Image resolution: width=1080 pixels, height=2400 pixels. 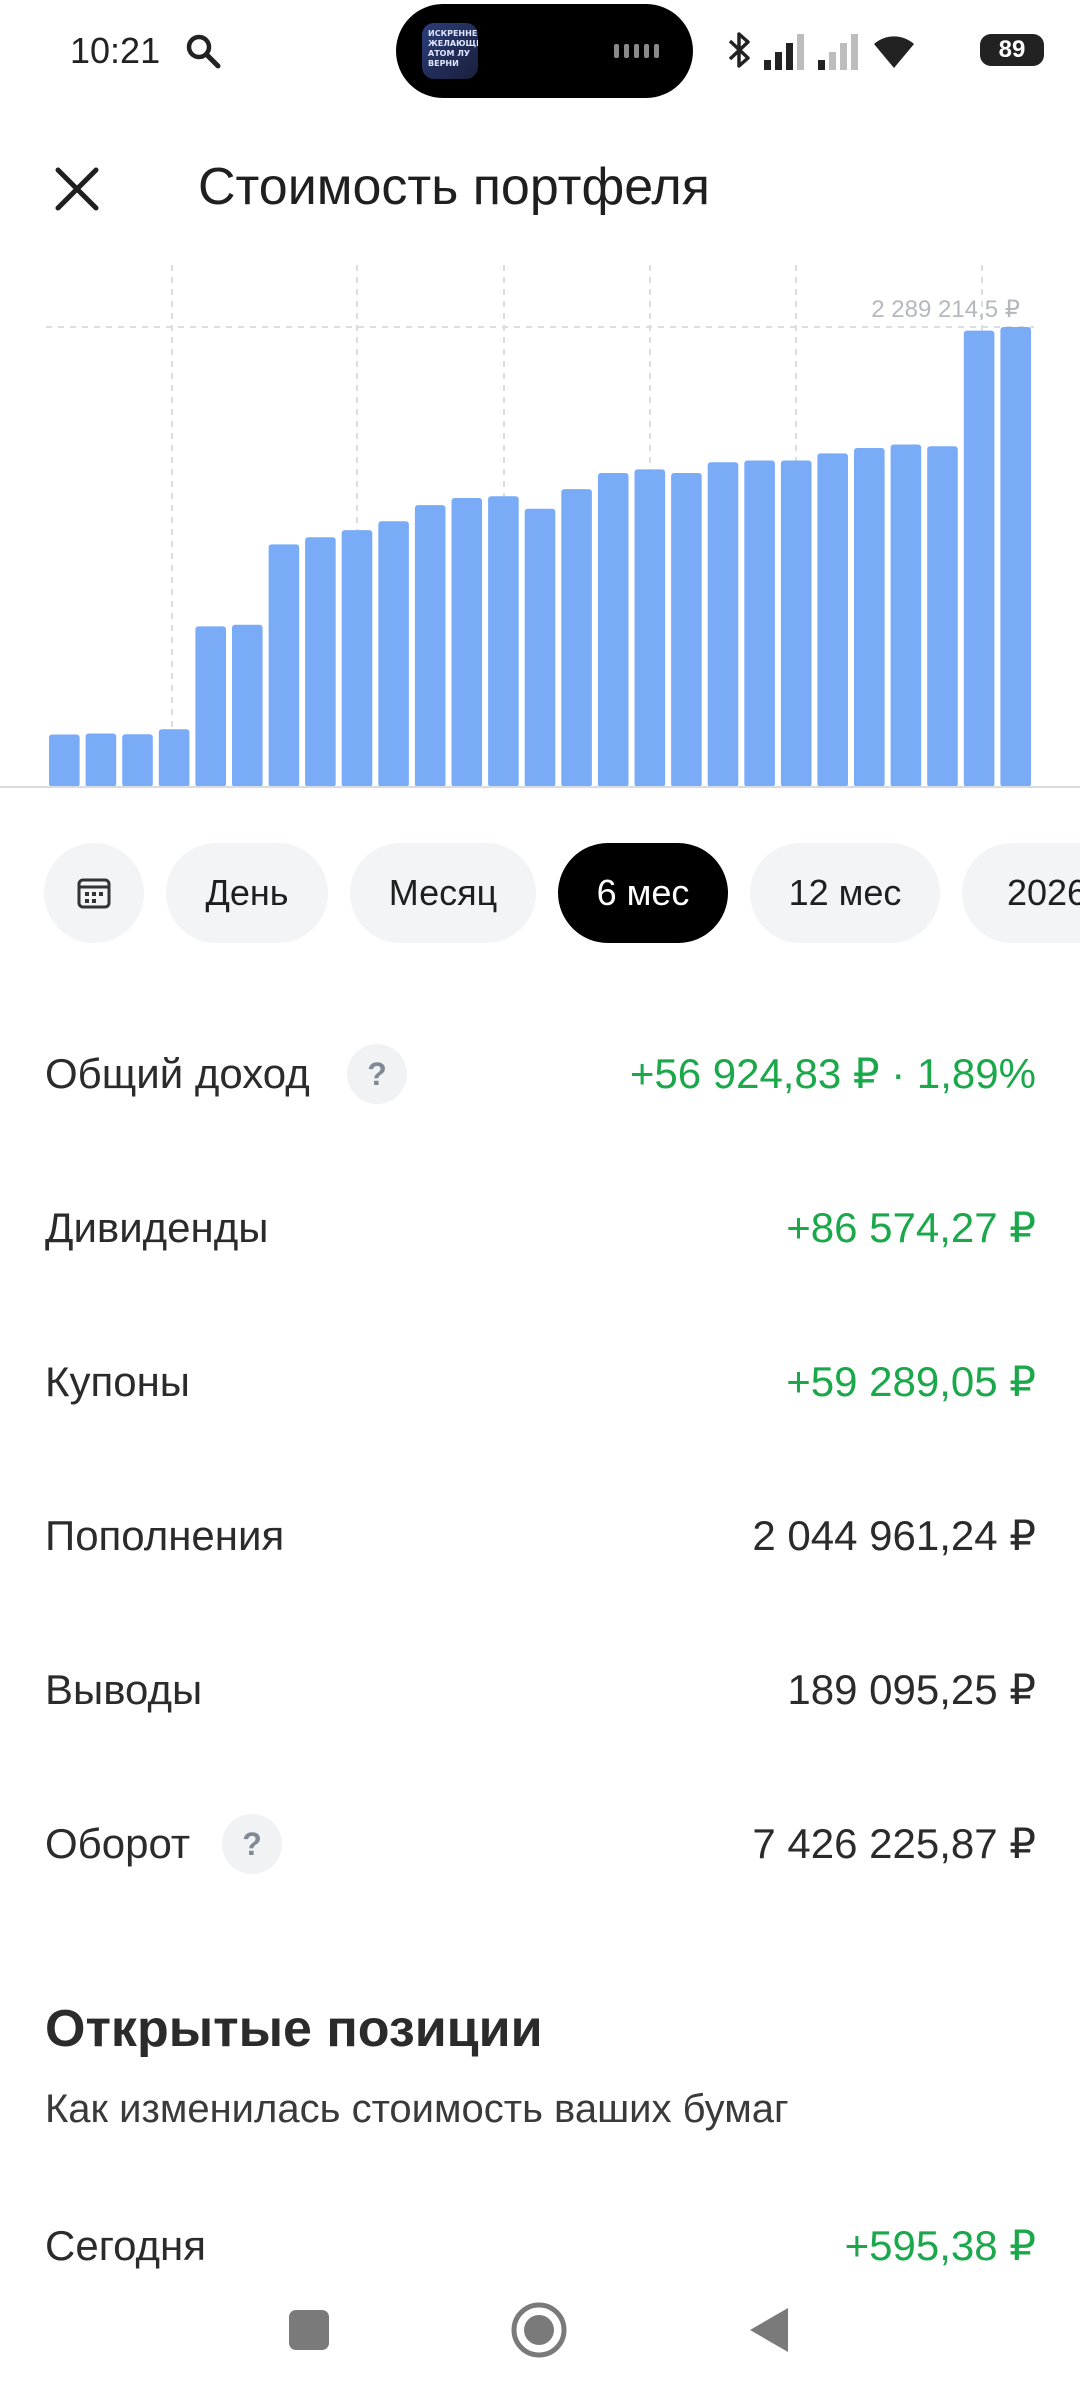 What do you see at coordinates (540, 1690) in the screenshot?
I see `stat-withdrawals: Выводы 189 095,25 ₽` at bounding box center [540, 1690].